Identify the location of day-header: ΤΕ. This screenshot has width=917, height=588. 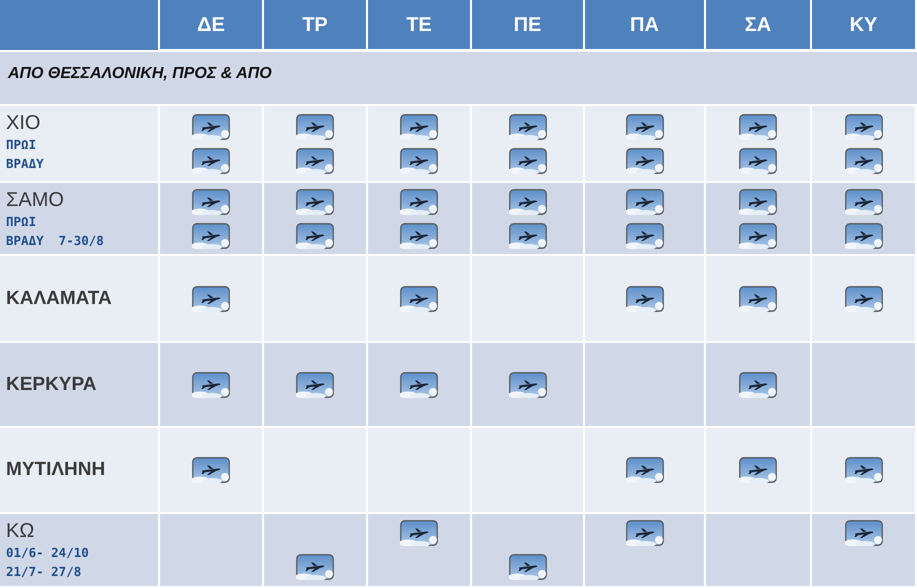
(420, 26).